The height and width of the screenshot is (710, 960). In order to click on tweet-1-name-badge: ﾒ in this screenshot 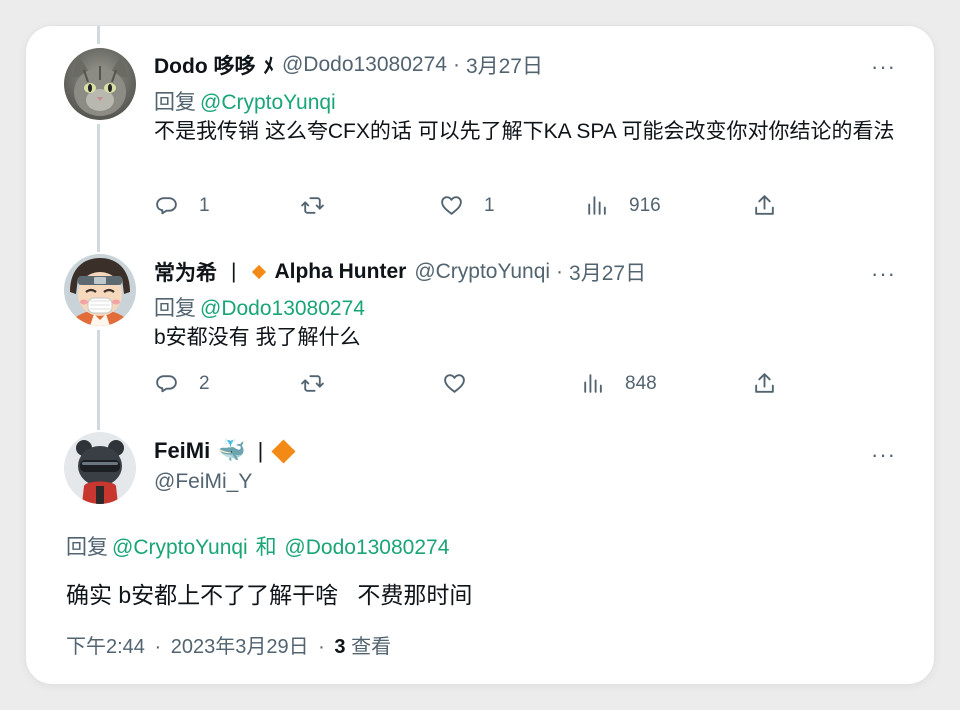, I will do `click(268, 66)`.